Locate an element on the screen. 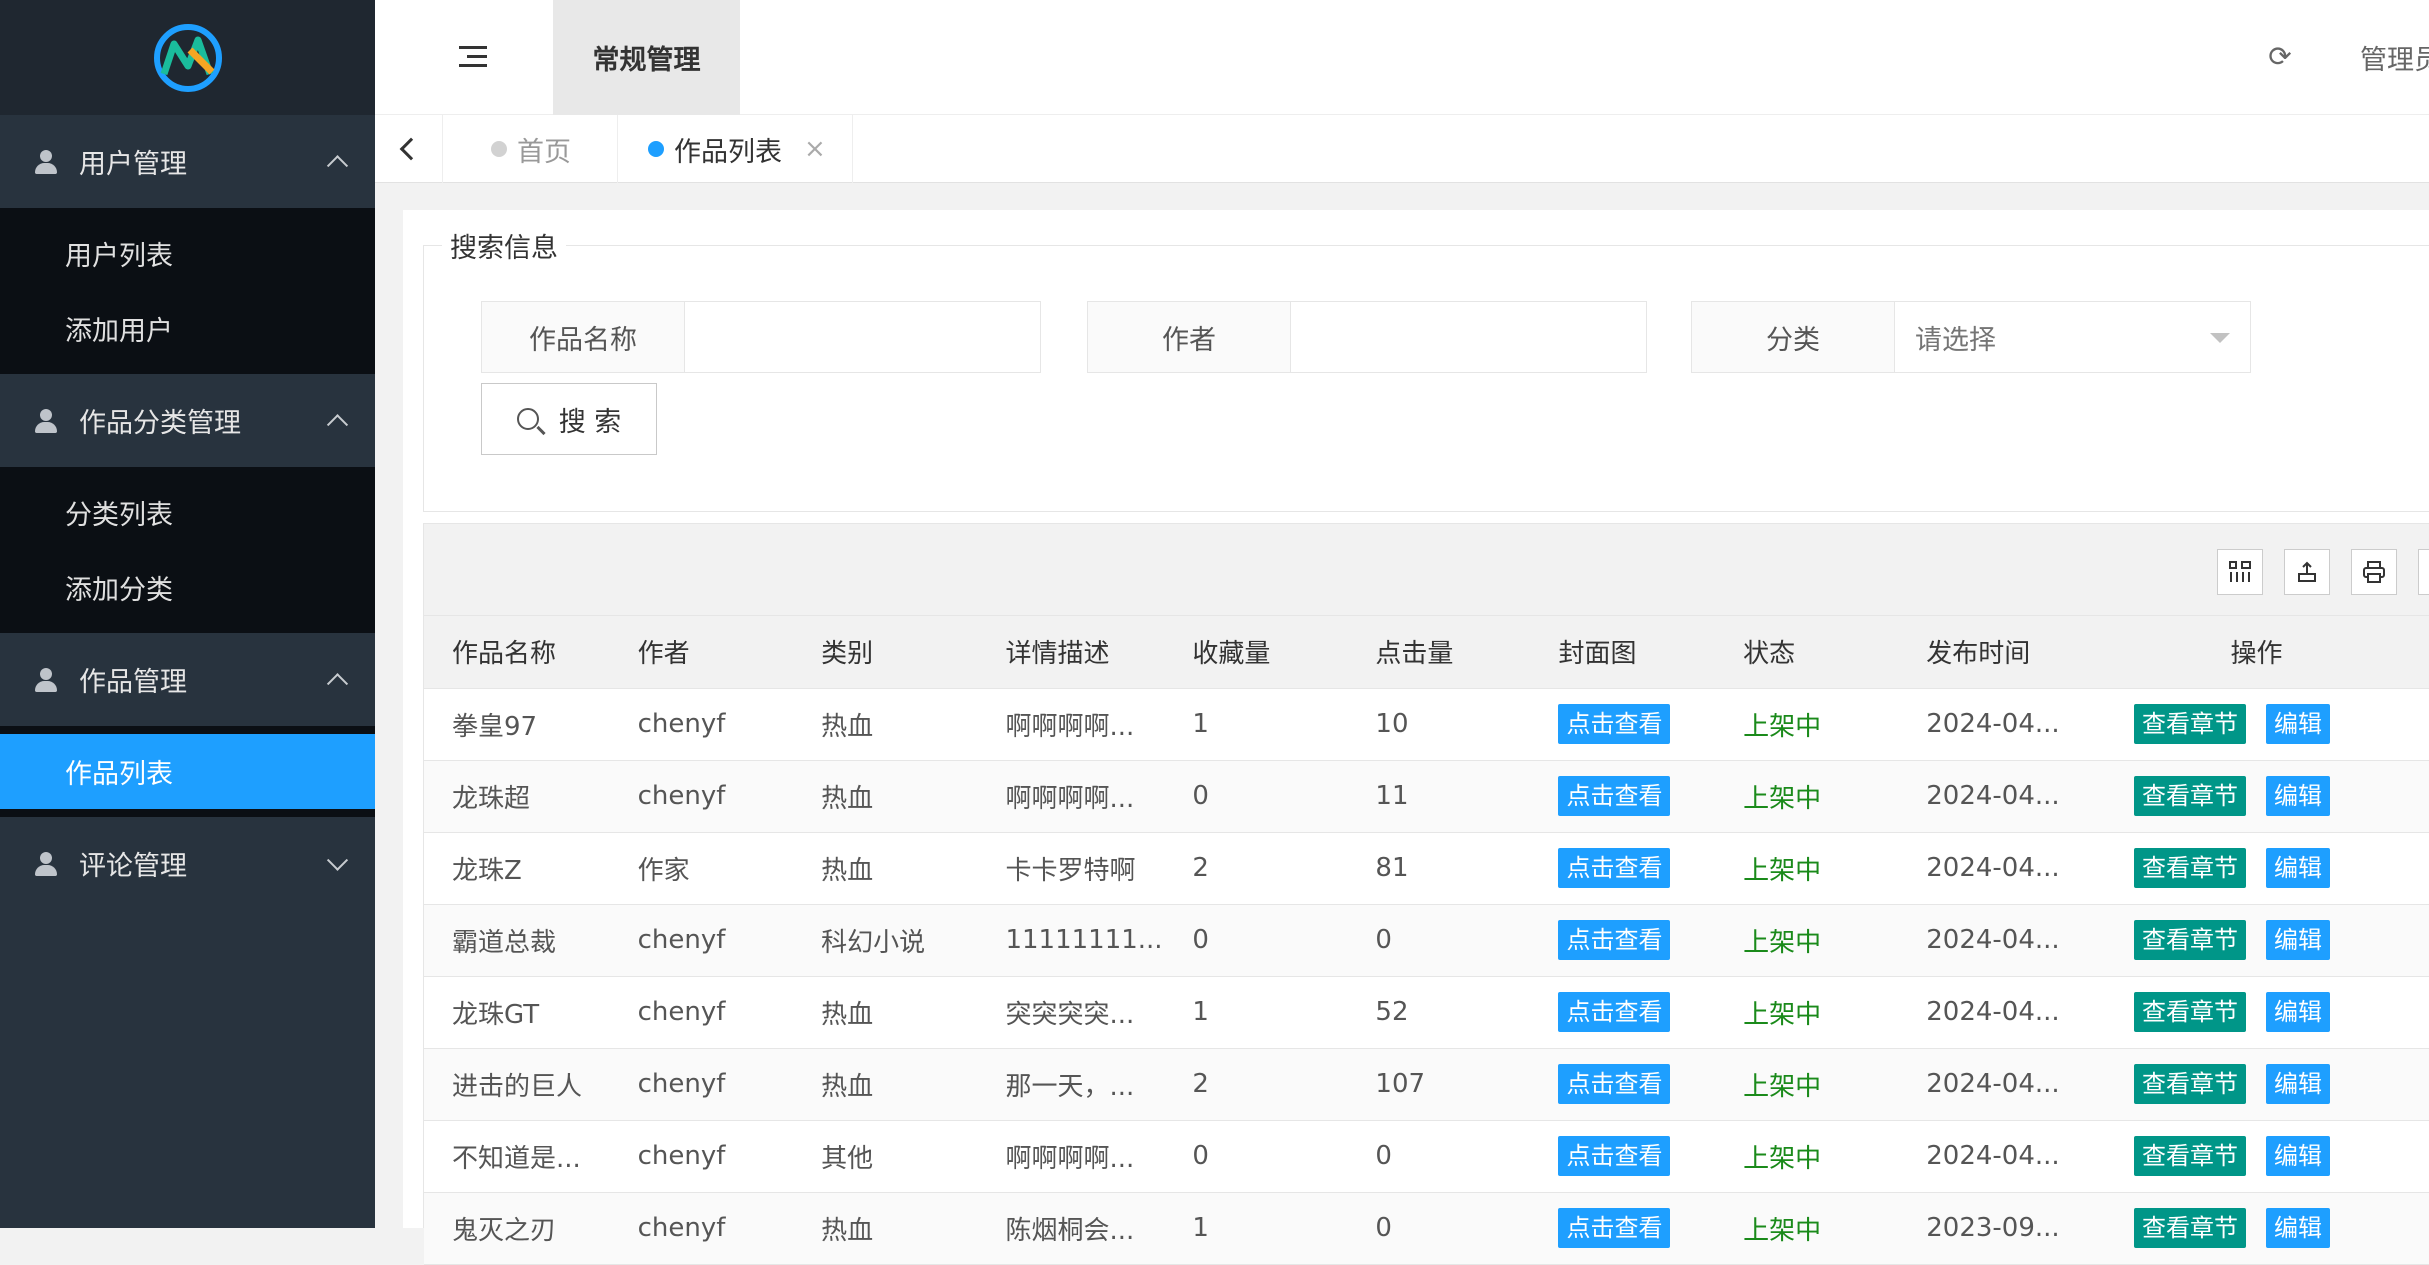  close-icon: × is located at coordinates (815, 149).